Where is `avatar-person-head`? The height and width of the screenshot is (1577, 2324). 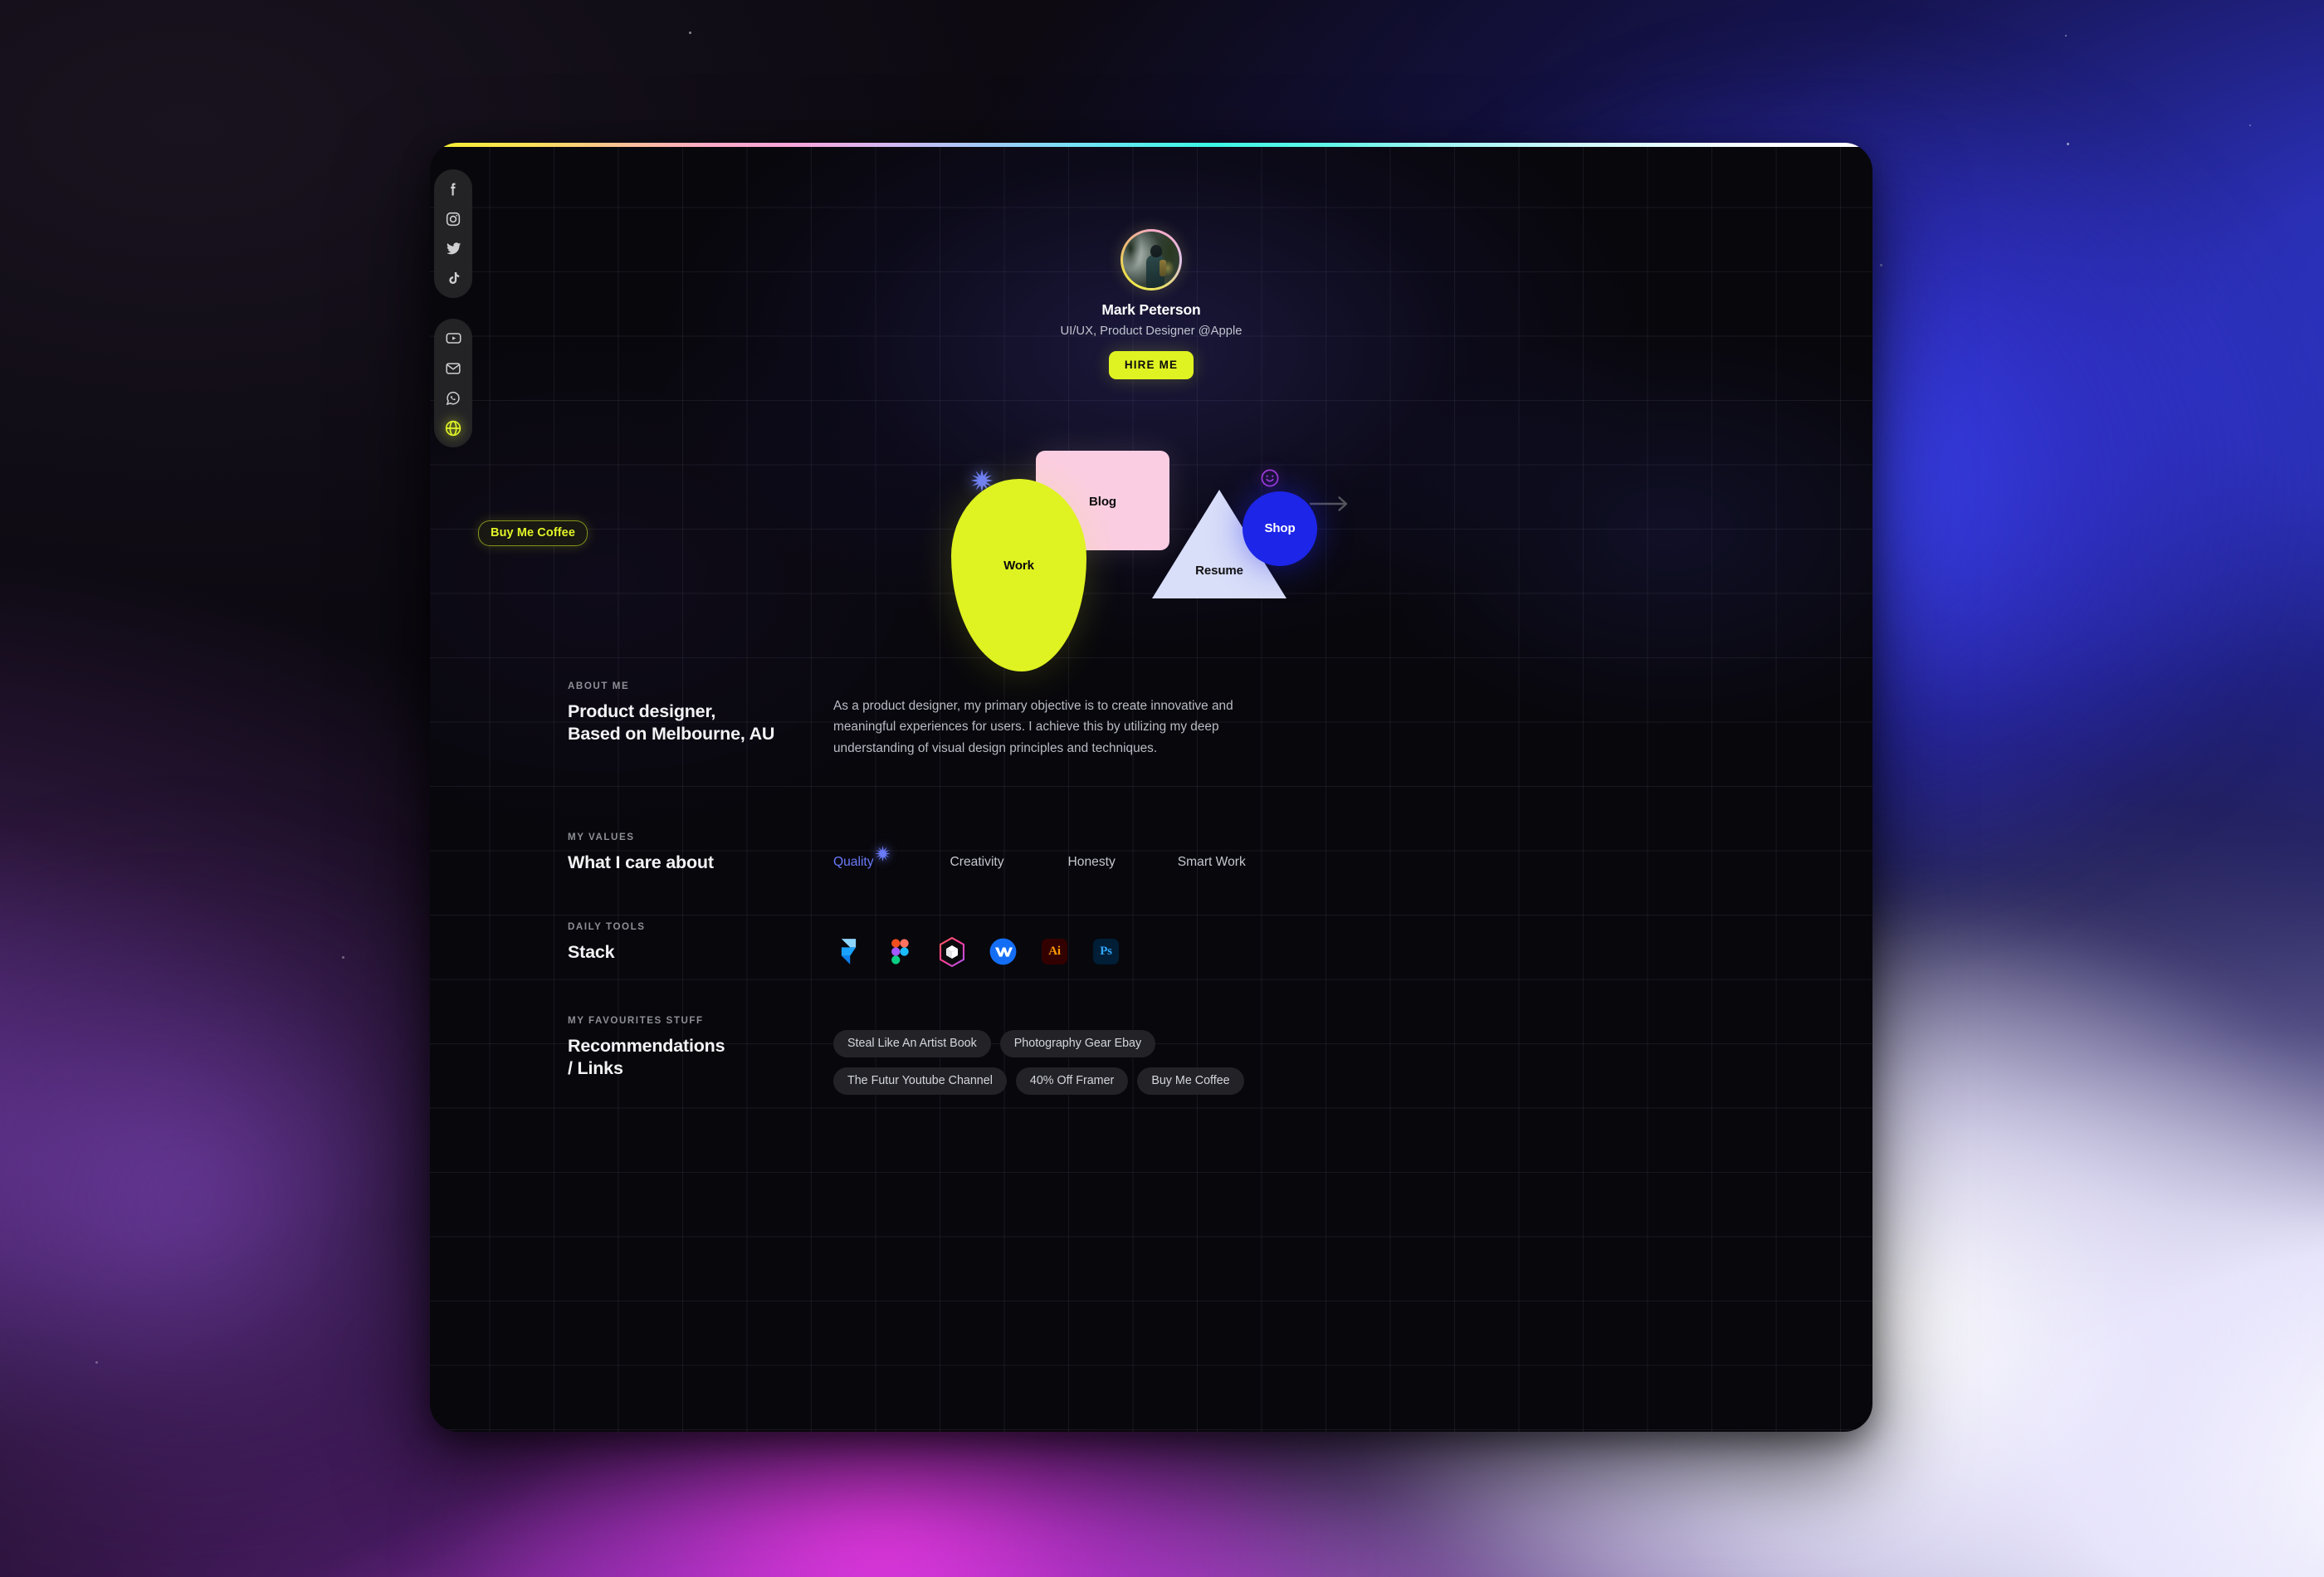 avatar-person-head is located at coordinates (1156, 251).